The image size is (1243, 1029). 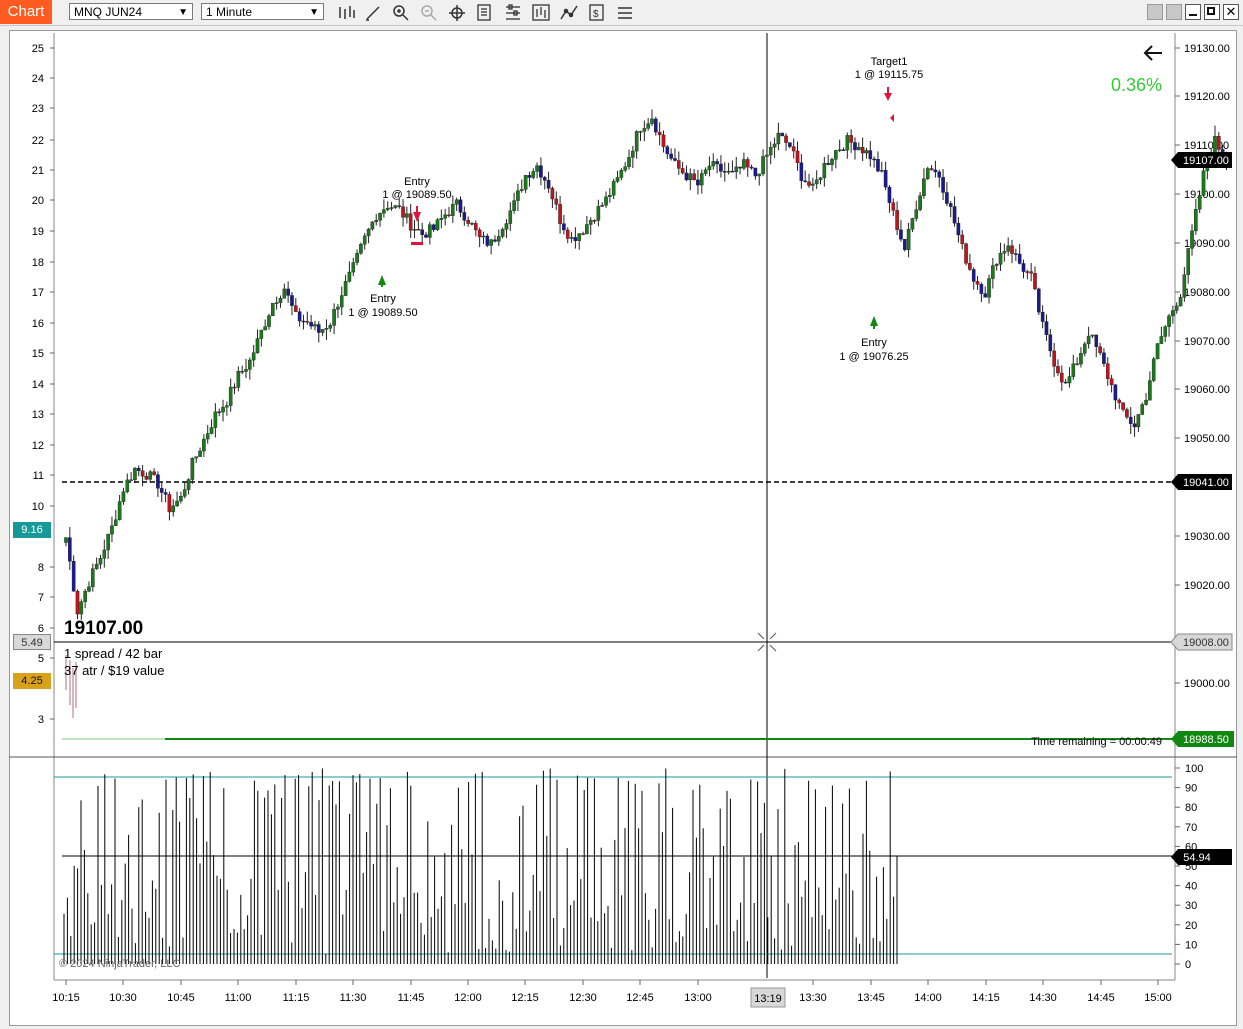 I want to click on time-axis-label: 15:00, so click(x=1158, y=998).